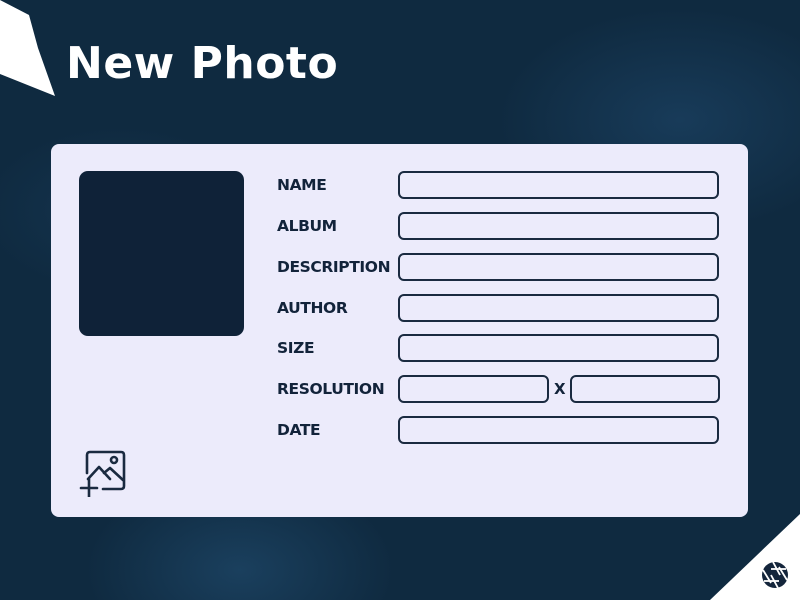 This screenshot has height=600, width=800. I want to click on size-input, so click(558, 348).